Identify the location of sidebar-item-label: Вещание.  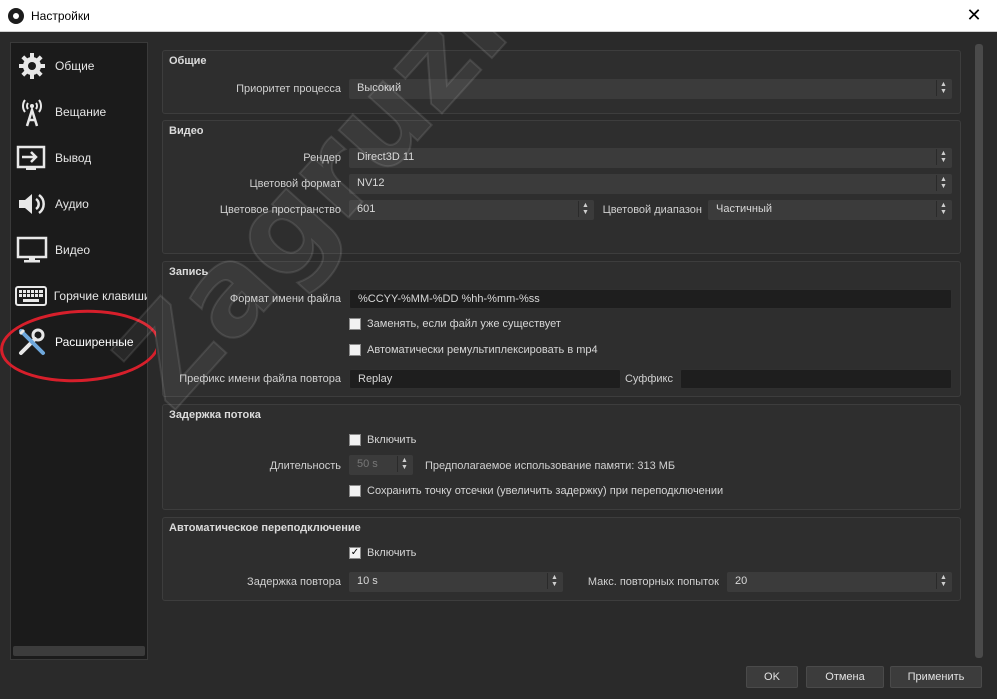
(81, 112).